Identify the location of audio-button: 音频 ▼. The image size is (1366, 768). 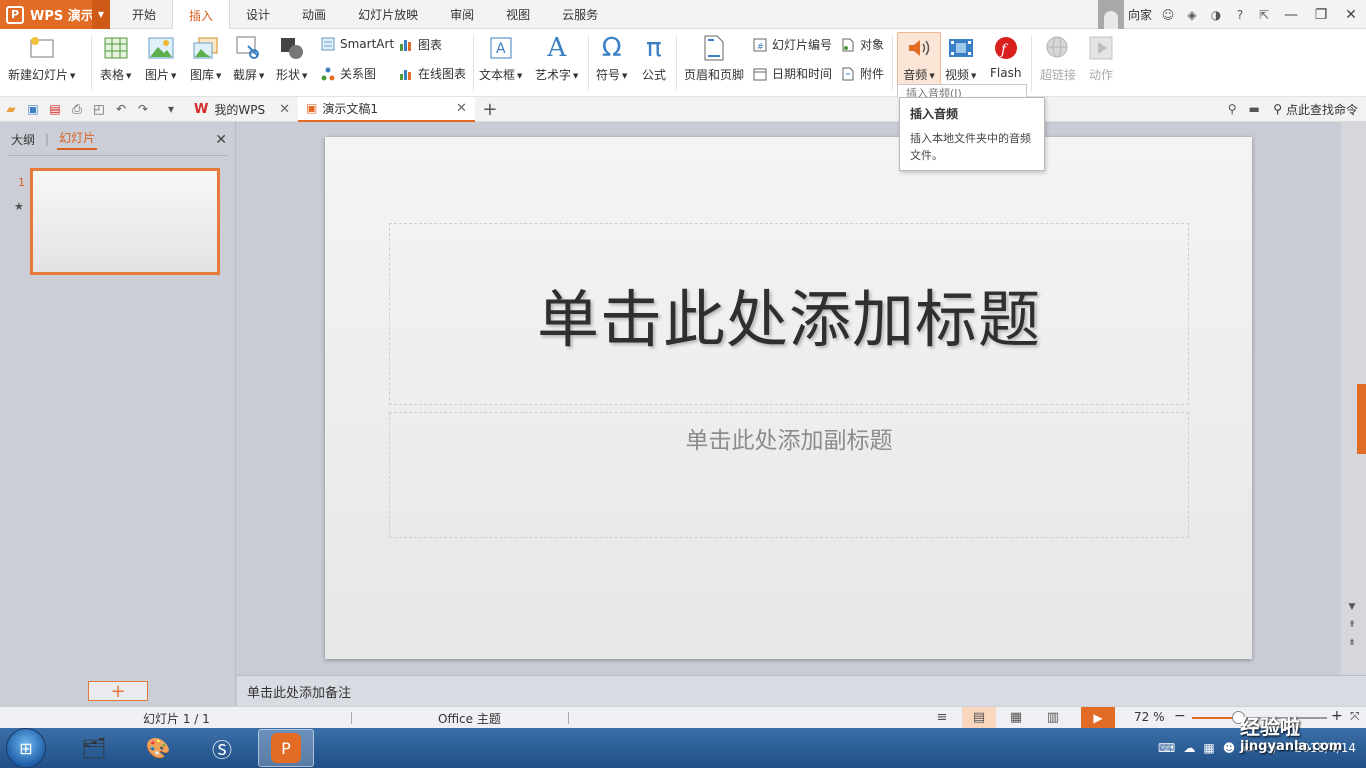
(919, 58).